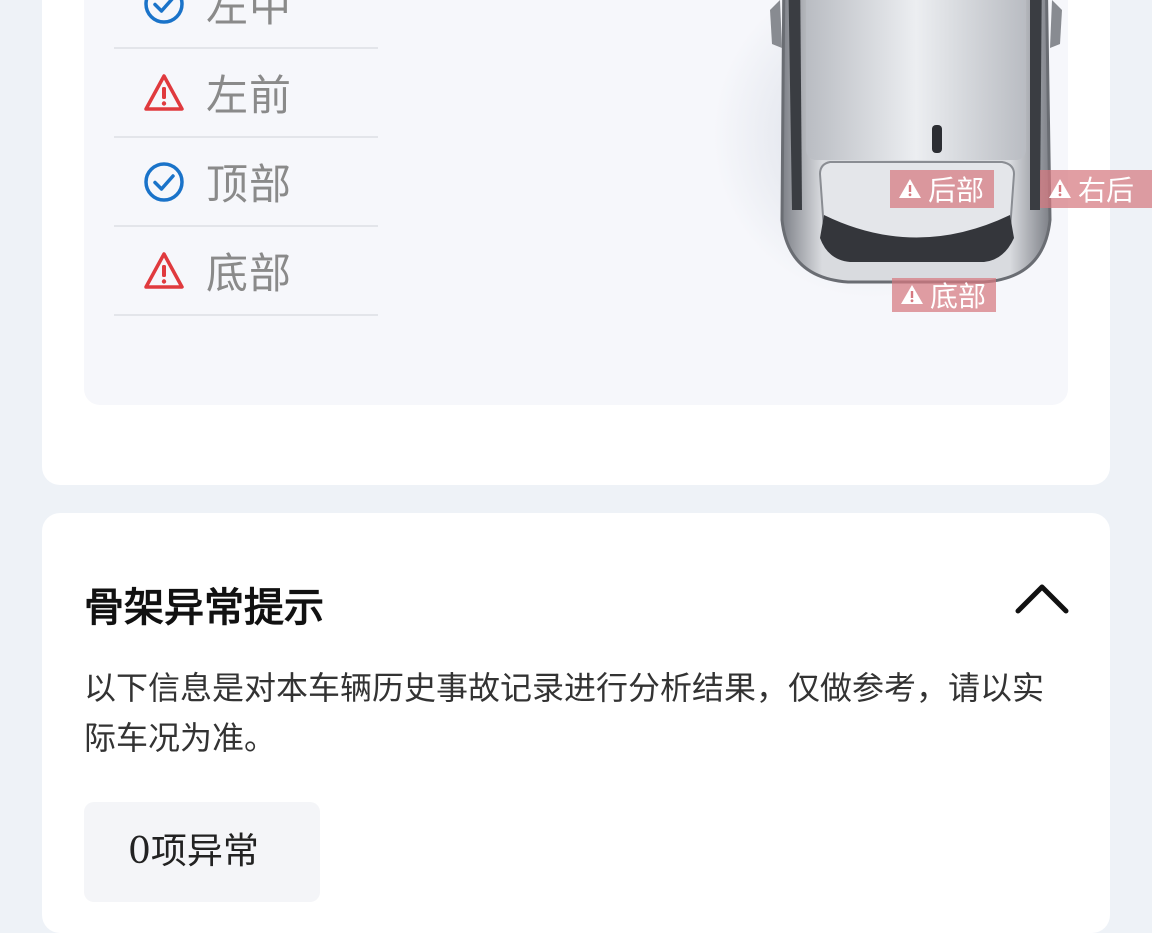 The image size is (1152, 933). What do you see at coordinates (916, 142) in the screenshot?
I see `car-top-view-image` at bounding box center [916, 142].